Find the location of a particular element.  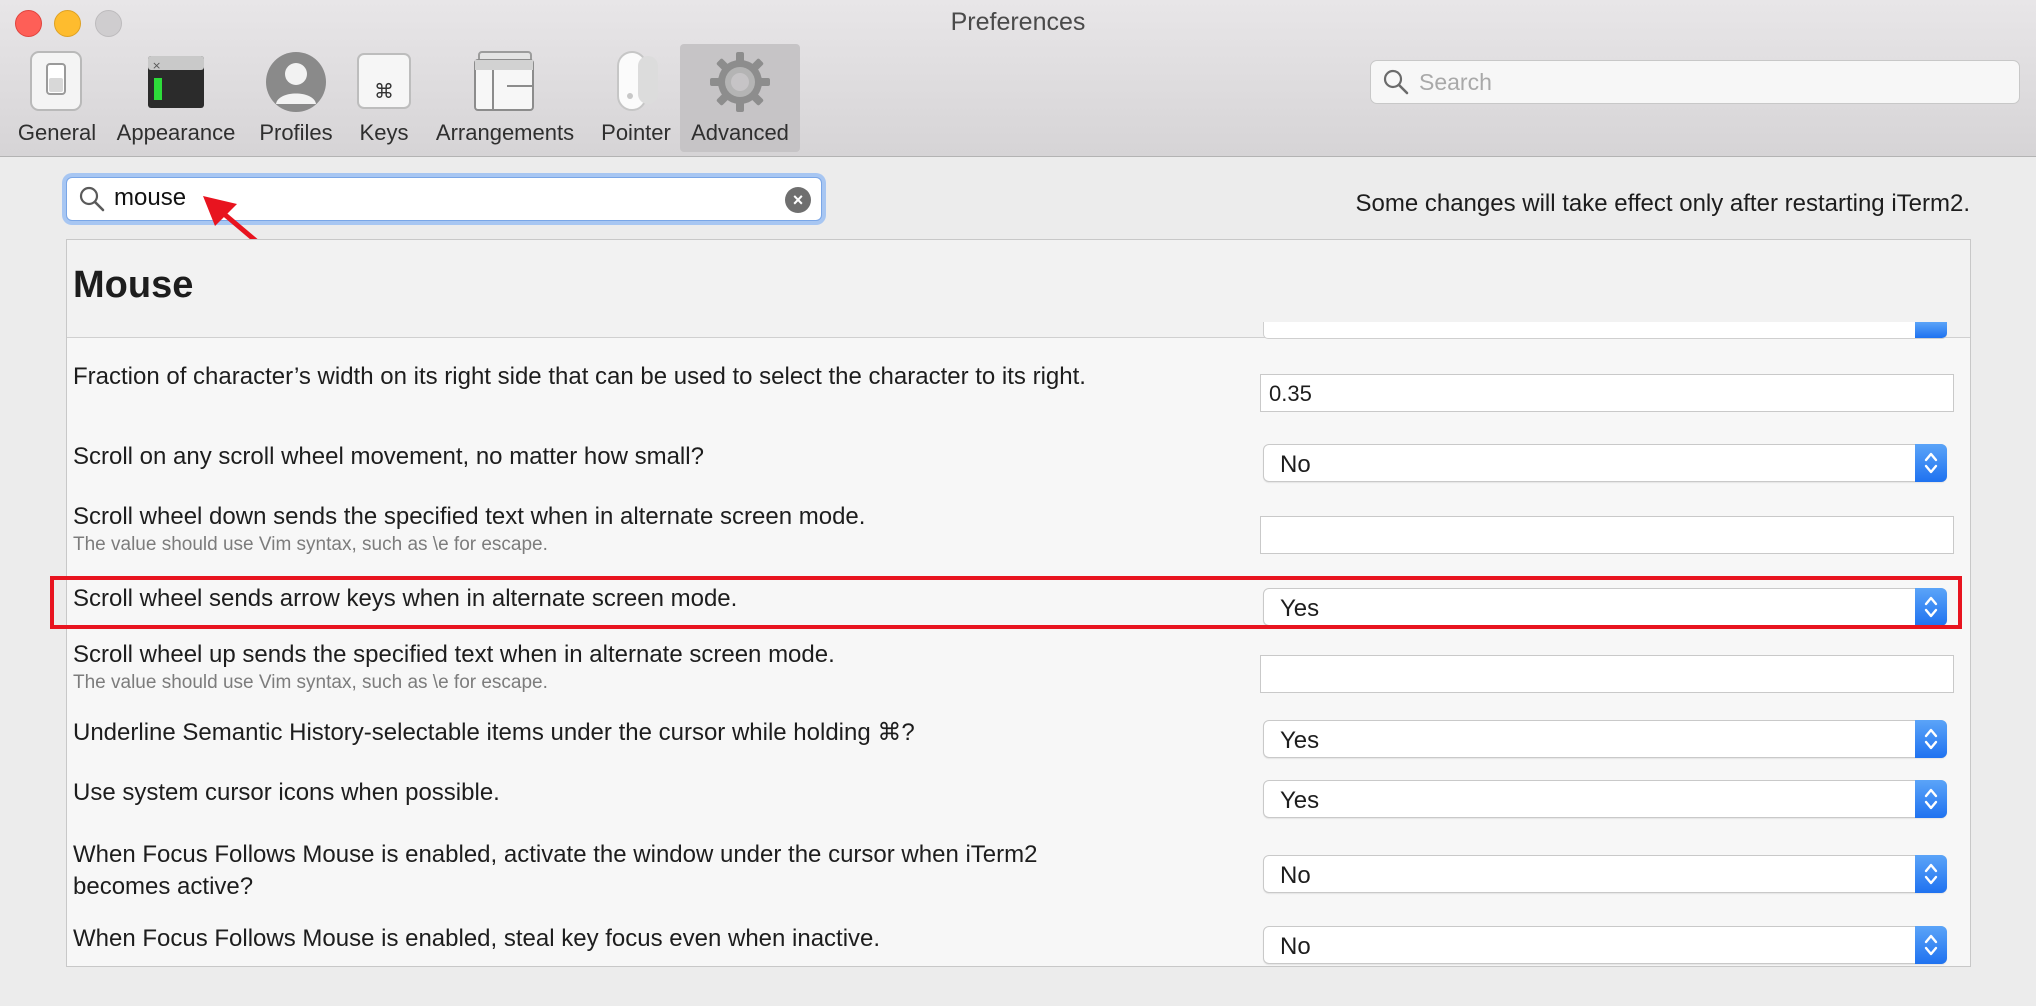

pointer-mouse-icon is located at coordinates (636, 82).